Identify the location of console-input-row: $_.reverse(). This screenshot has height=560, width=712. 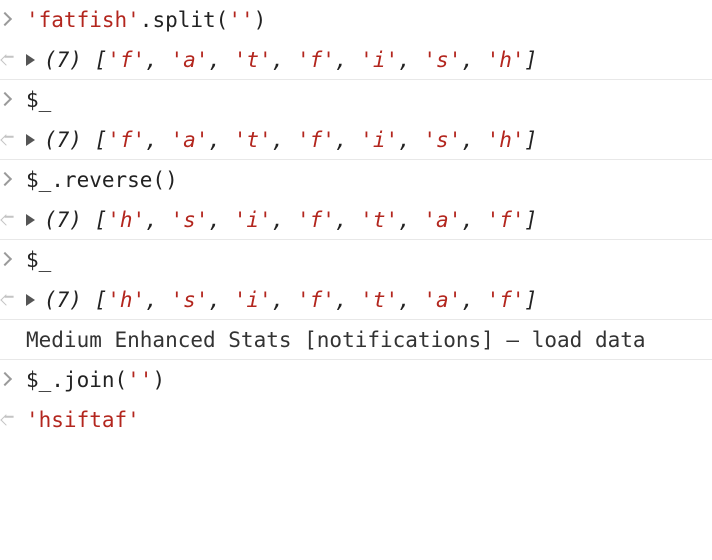
(356, 180).